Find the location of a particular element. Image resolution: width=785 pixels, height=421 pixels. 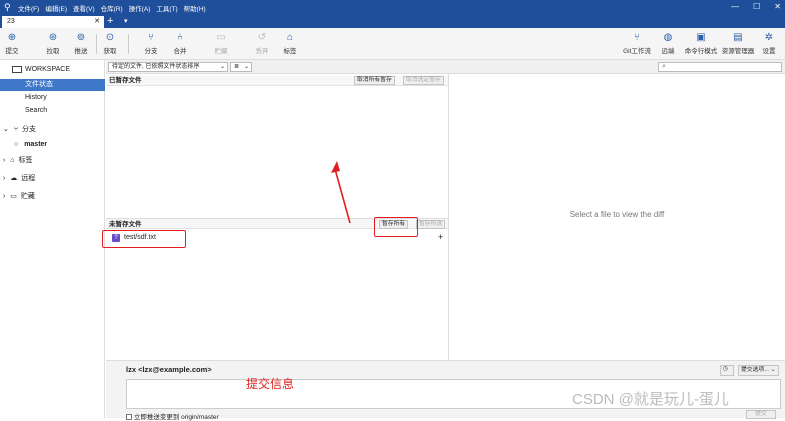

commit-options-dropdown: 提交选项... ⌄ is located at coordinates (758, 370).